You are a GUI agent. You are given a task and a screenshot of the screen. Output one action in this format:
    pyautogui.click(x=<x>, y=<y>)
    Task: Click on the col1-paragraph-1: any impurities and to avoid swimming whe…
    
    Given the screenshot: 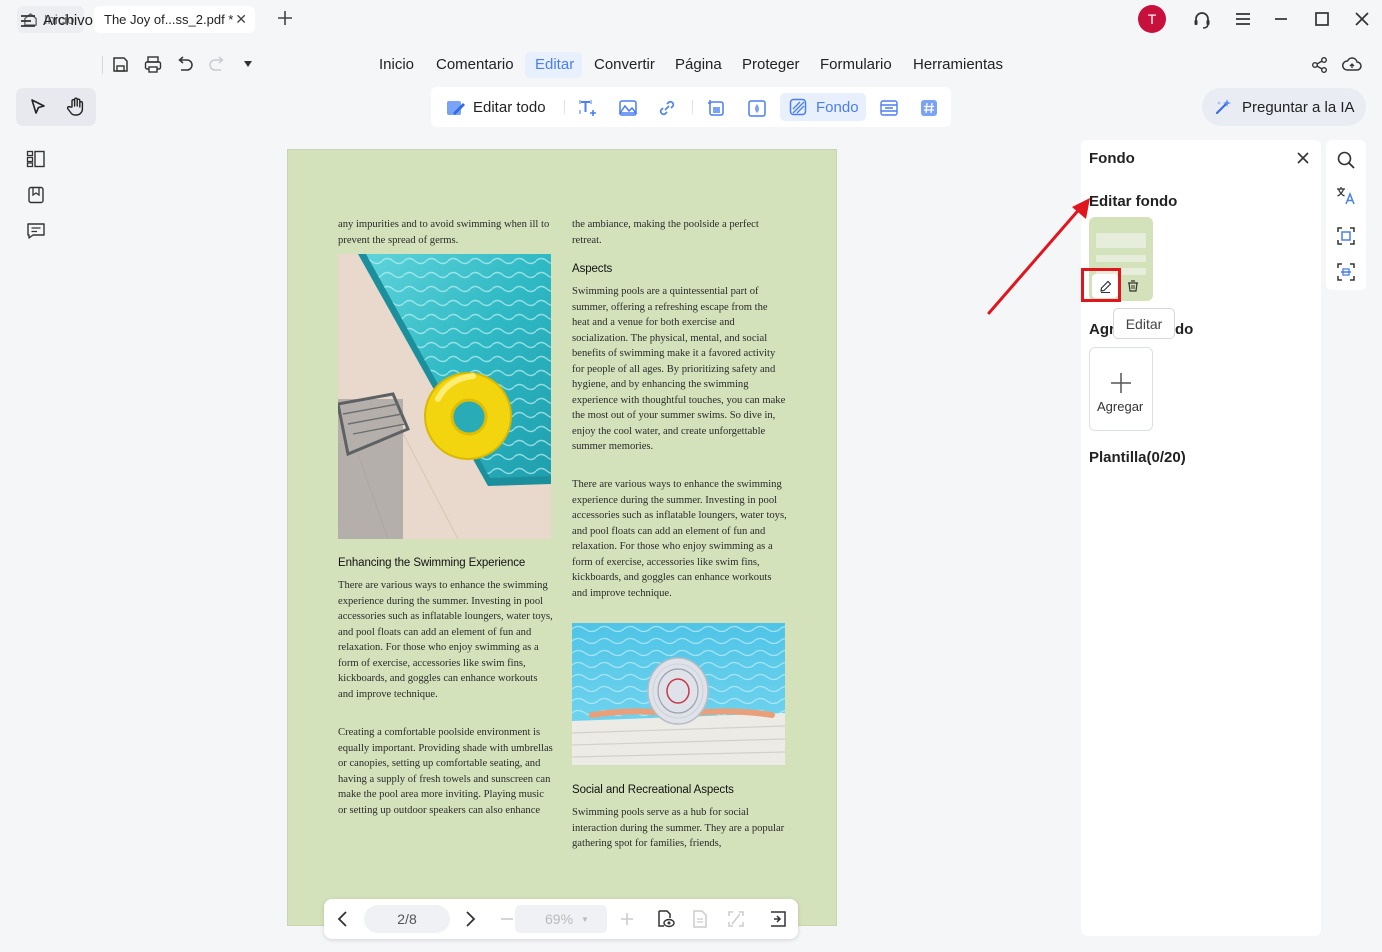 What is the action you would take?
    pyautogui.click(x=444, y=232)
    